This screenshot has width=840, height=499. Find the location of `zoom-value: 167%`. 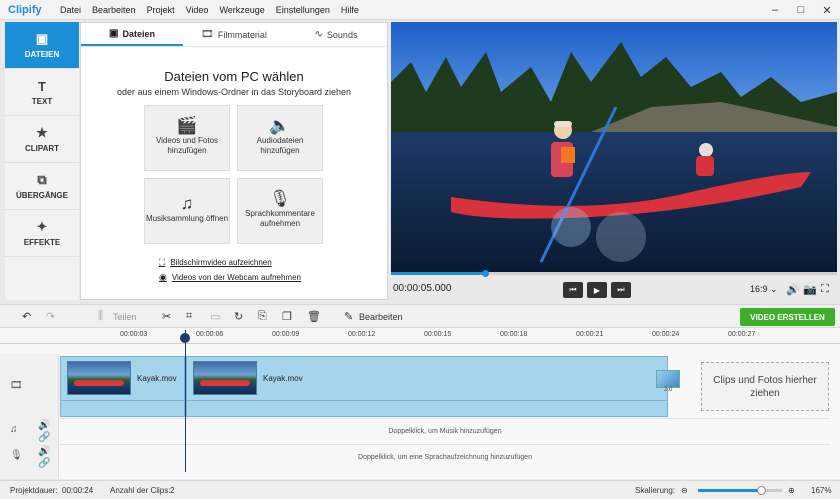

zoom-value: 167% is located at coordinates (821, 490).